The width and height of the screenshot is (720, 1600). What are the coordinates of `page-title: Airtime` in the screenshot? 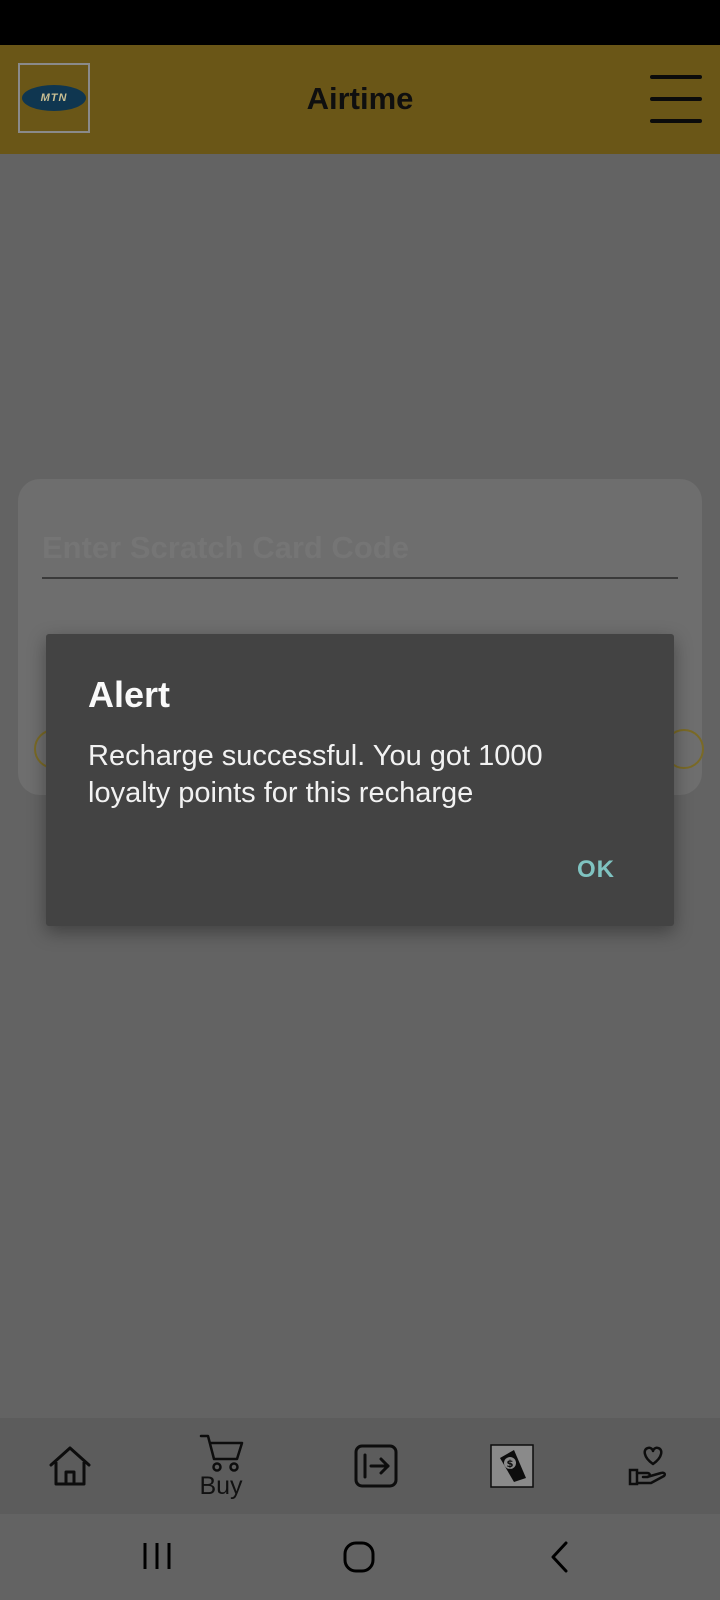 It's located at (360, 98).